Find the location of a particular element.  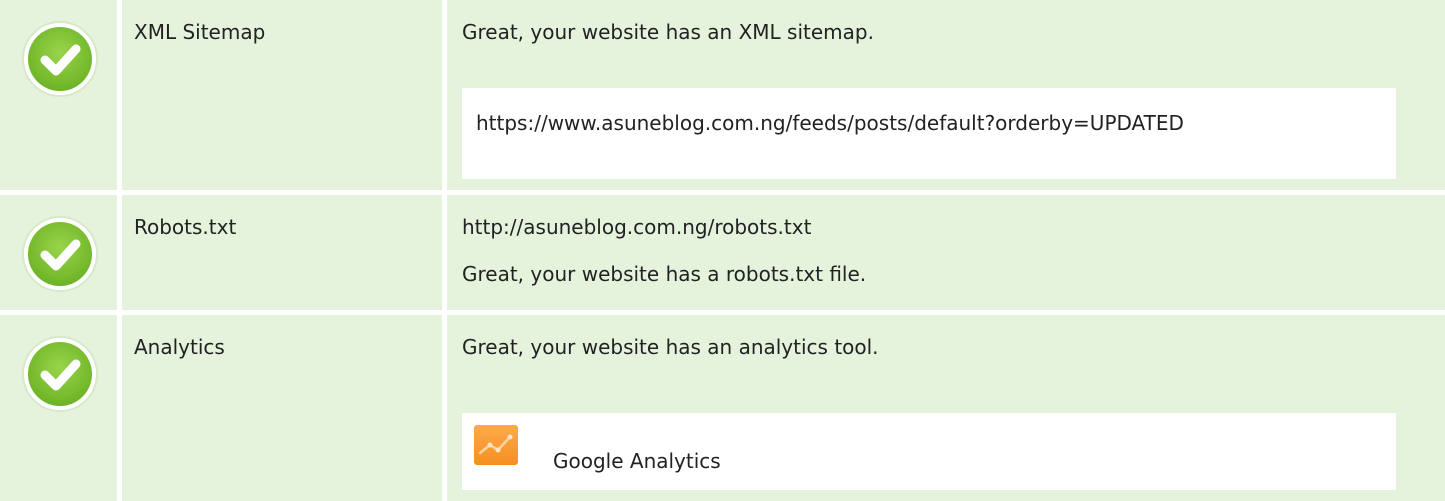

analytics-tool-name: Google Analytics is located at coordinates (637, 461).